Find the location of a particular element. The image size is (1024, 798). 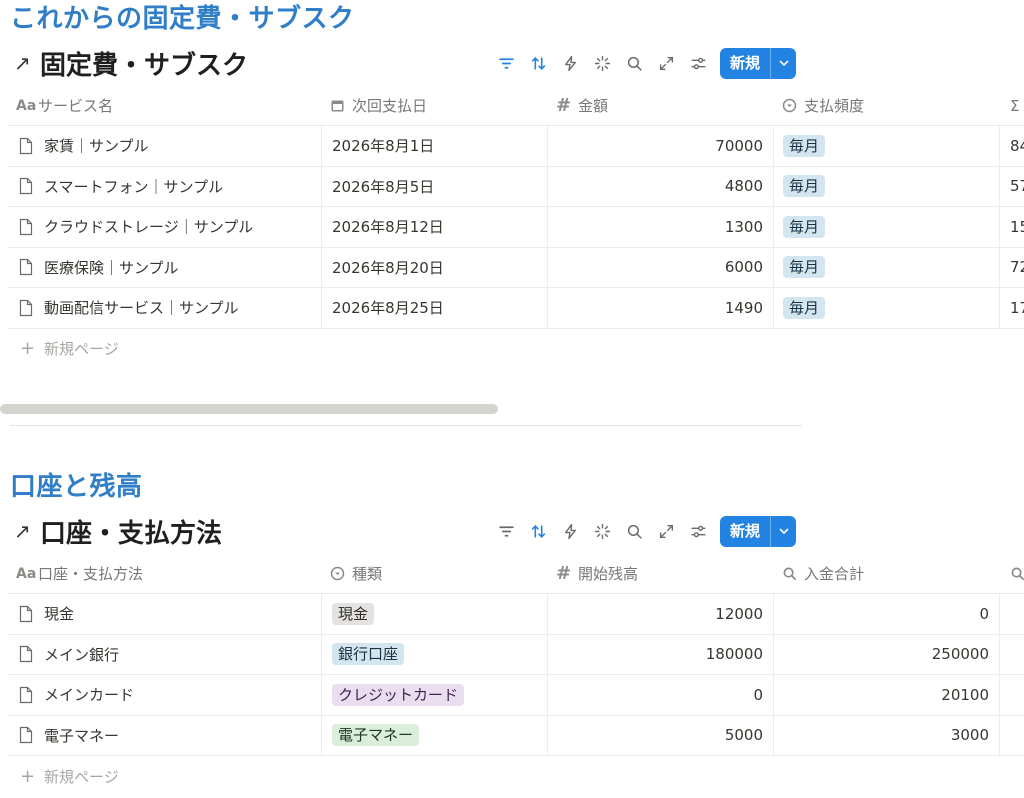

column-header-name: Aa サービス名 is located at coordinates (165, 105).